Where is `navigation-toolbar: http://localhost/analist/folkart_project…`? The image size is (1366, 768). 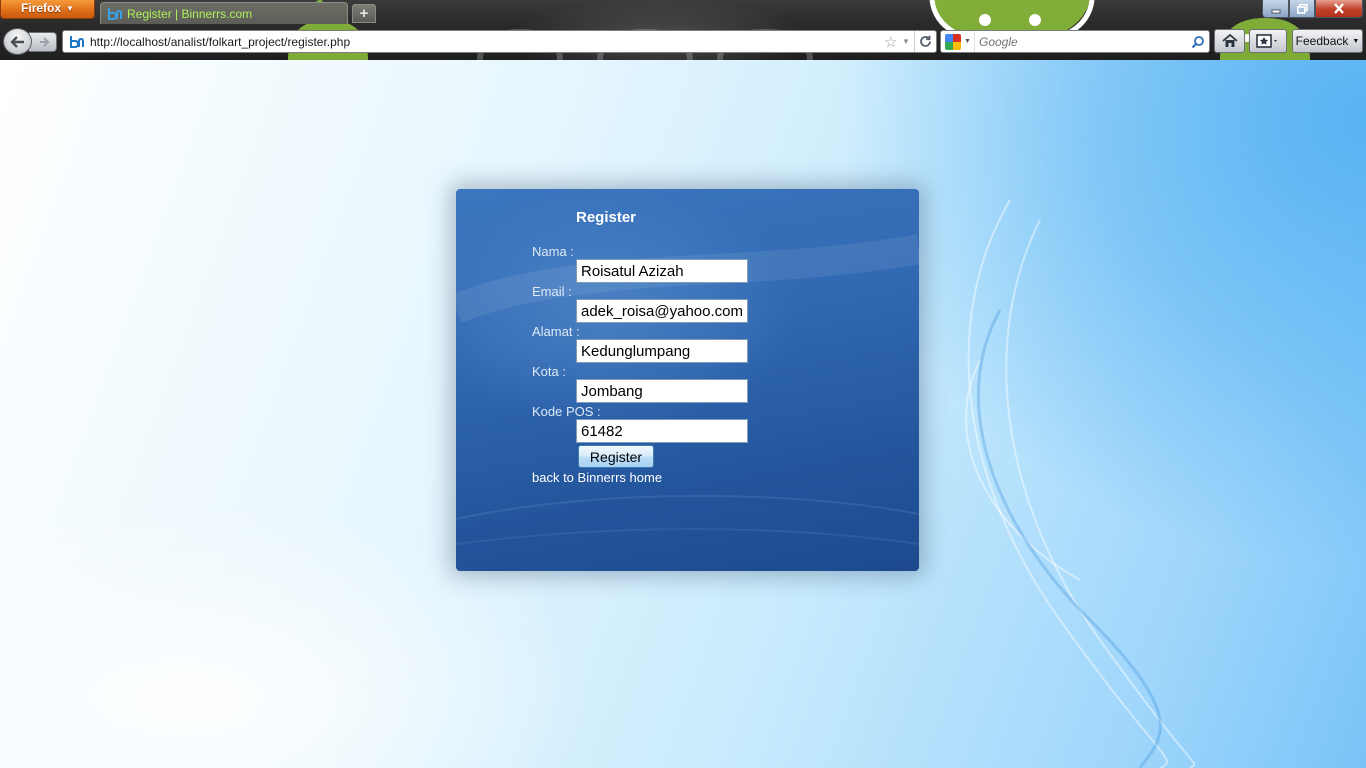 navigation-toolbar: http://localhost/analist/folkart_project… is located at coordinates (683, 42).